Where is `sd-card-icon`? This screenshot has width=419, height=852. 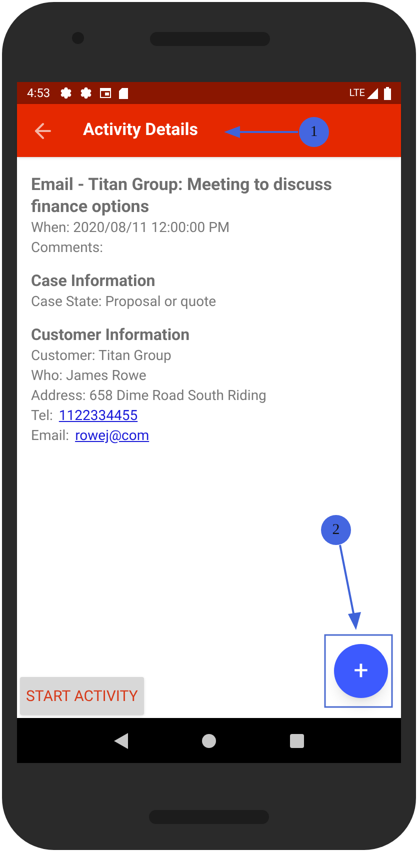 sd-card-icon is located at coordinates (123, 93).